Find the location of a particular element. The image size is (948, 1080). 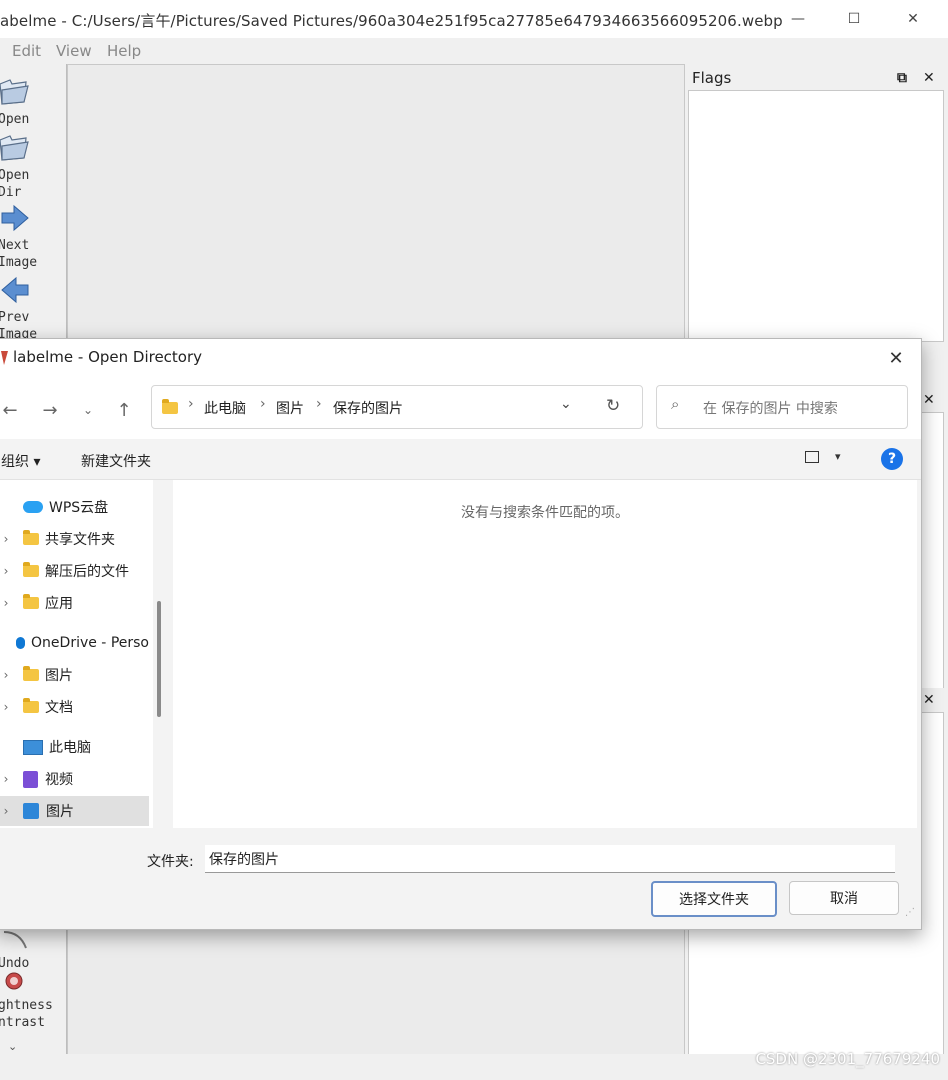

dialog-close-button: ✕ is located at coordinates (896, 358).